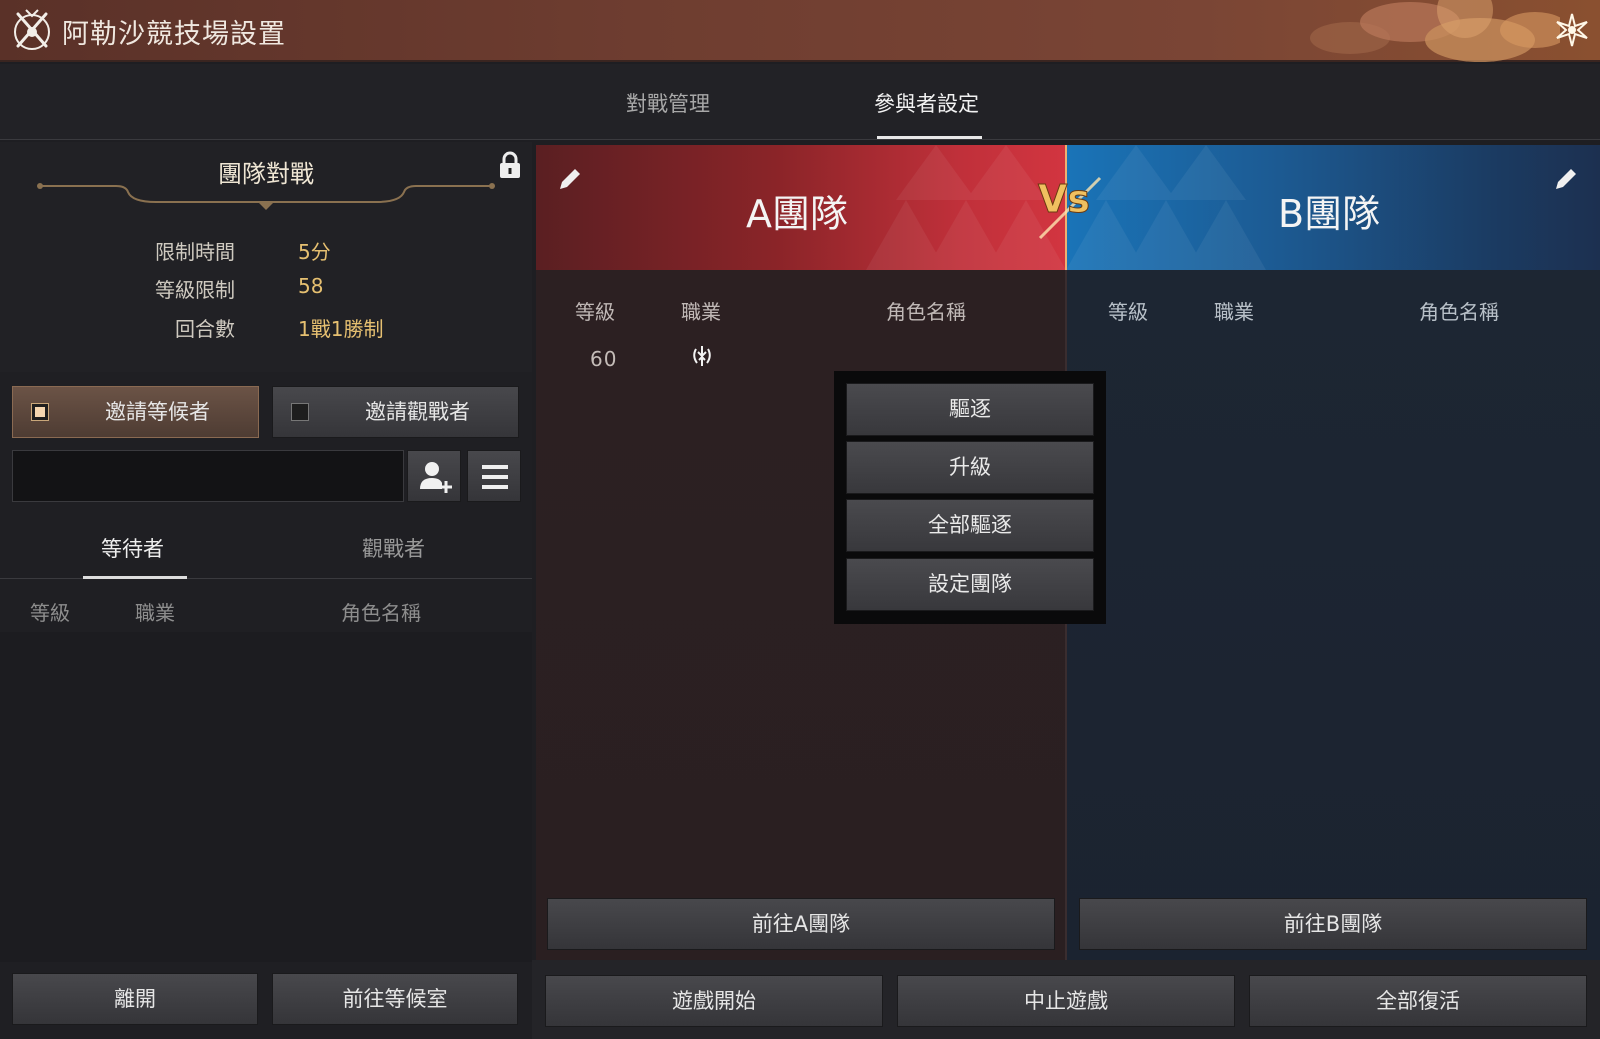 The width and height of the screenshot is (1600, 1039). Describe the element at coordinates (40, 412) in the screenshot. I see `invite-waiting-checkbox` at that location.